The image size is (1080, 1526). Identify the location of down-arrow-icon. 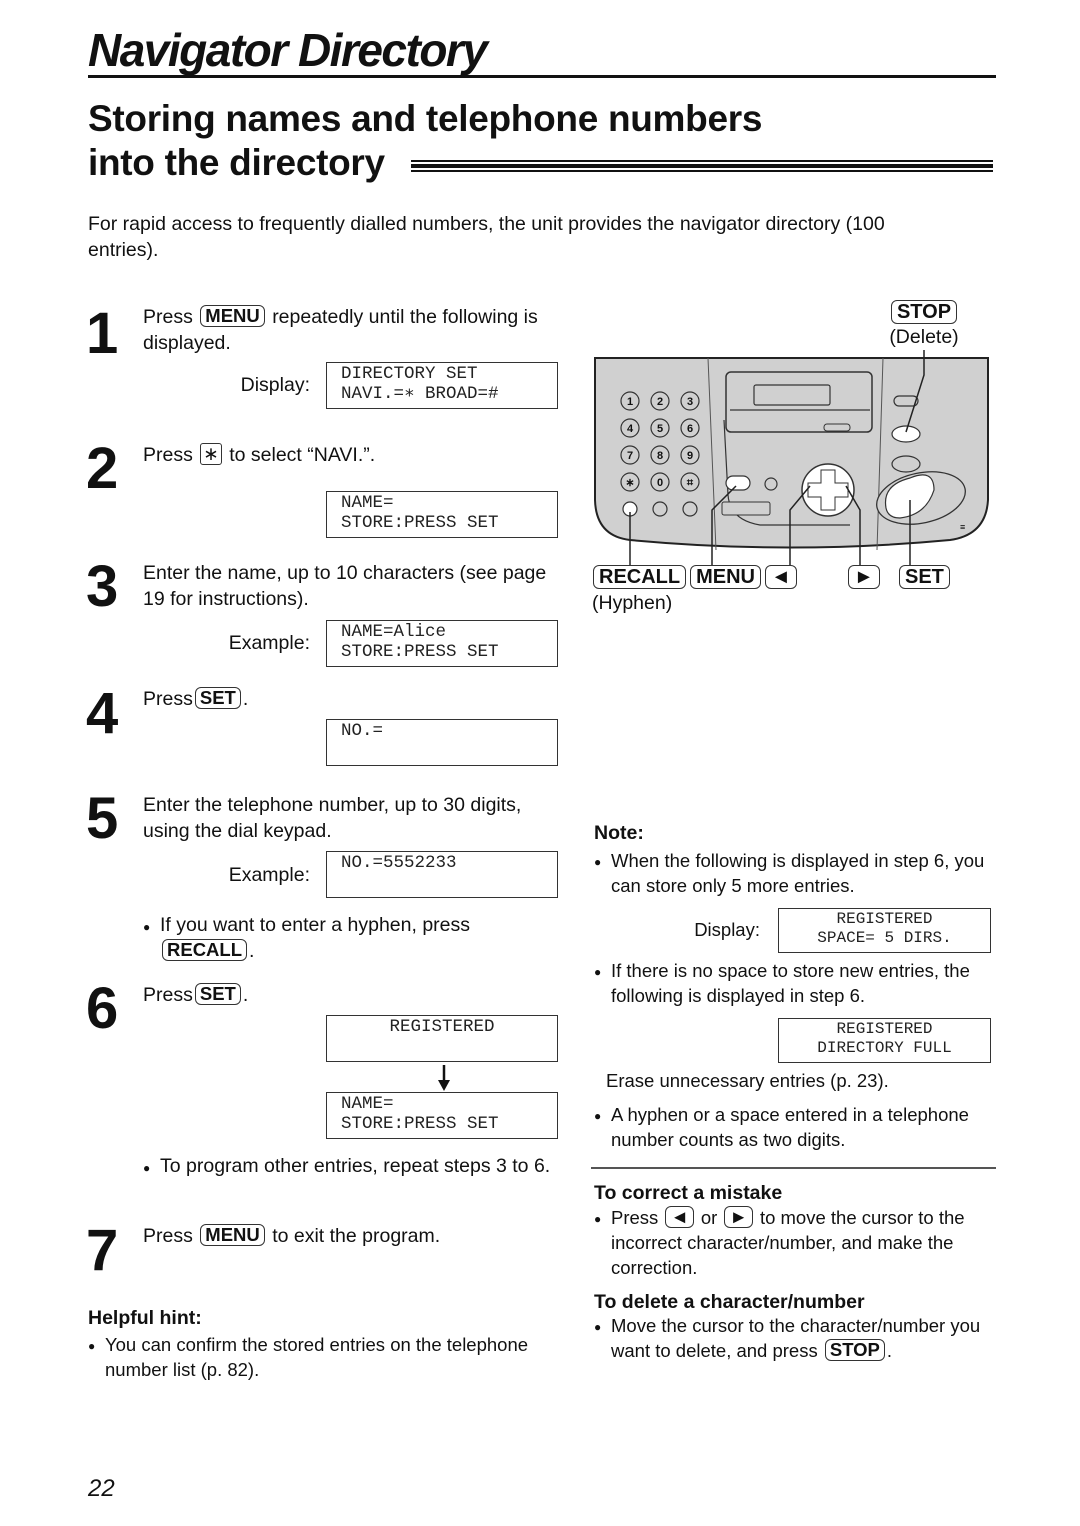
(444, 1078).